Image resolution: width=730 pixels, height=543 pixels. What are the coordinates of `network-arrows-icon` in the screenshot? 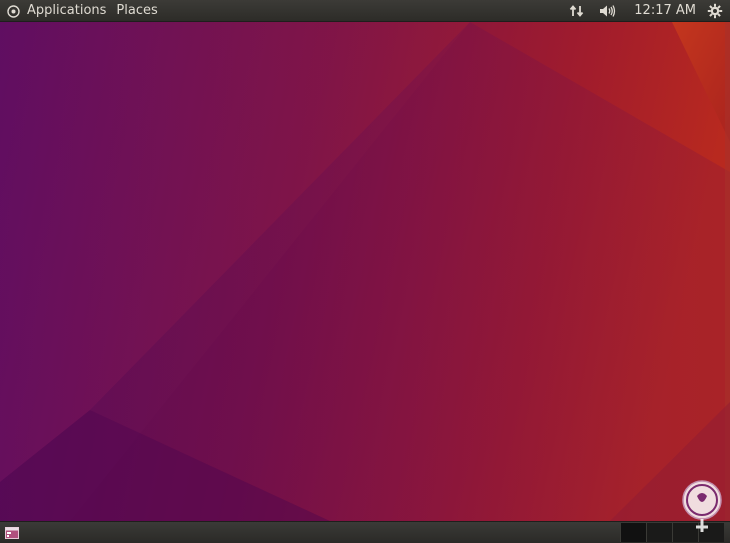 It's located at (577, 11).